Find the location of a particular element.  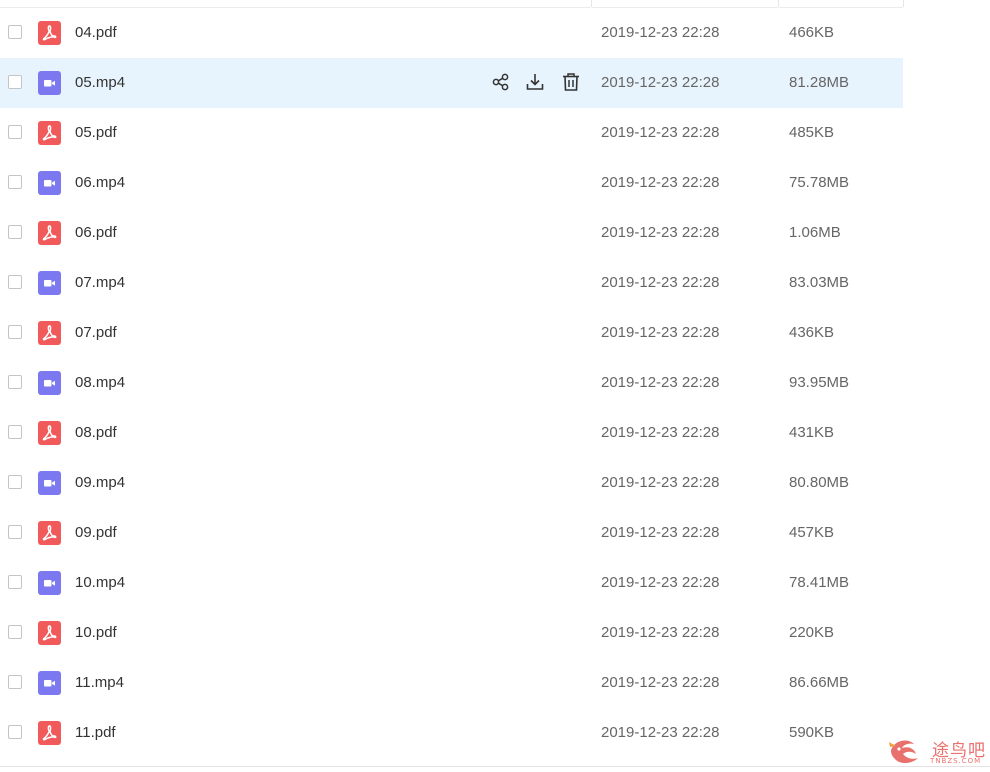

file-row: 11.pdf 2019-12-23 22:28 590KB is located at coordinates (451, 733).